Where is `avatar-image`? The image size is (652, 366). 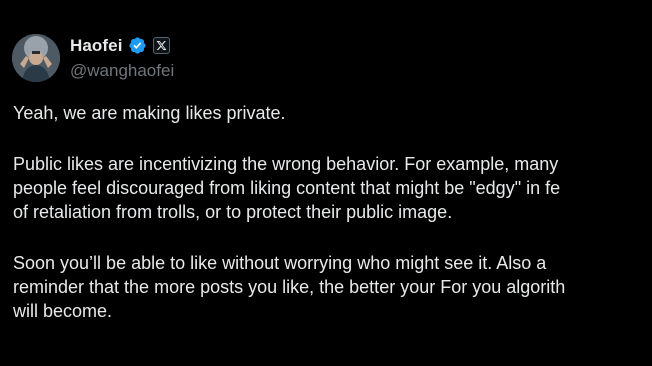
avatar-image is located at coordinates (36, 58).